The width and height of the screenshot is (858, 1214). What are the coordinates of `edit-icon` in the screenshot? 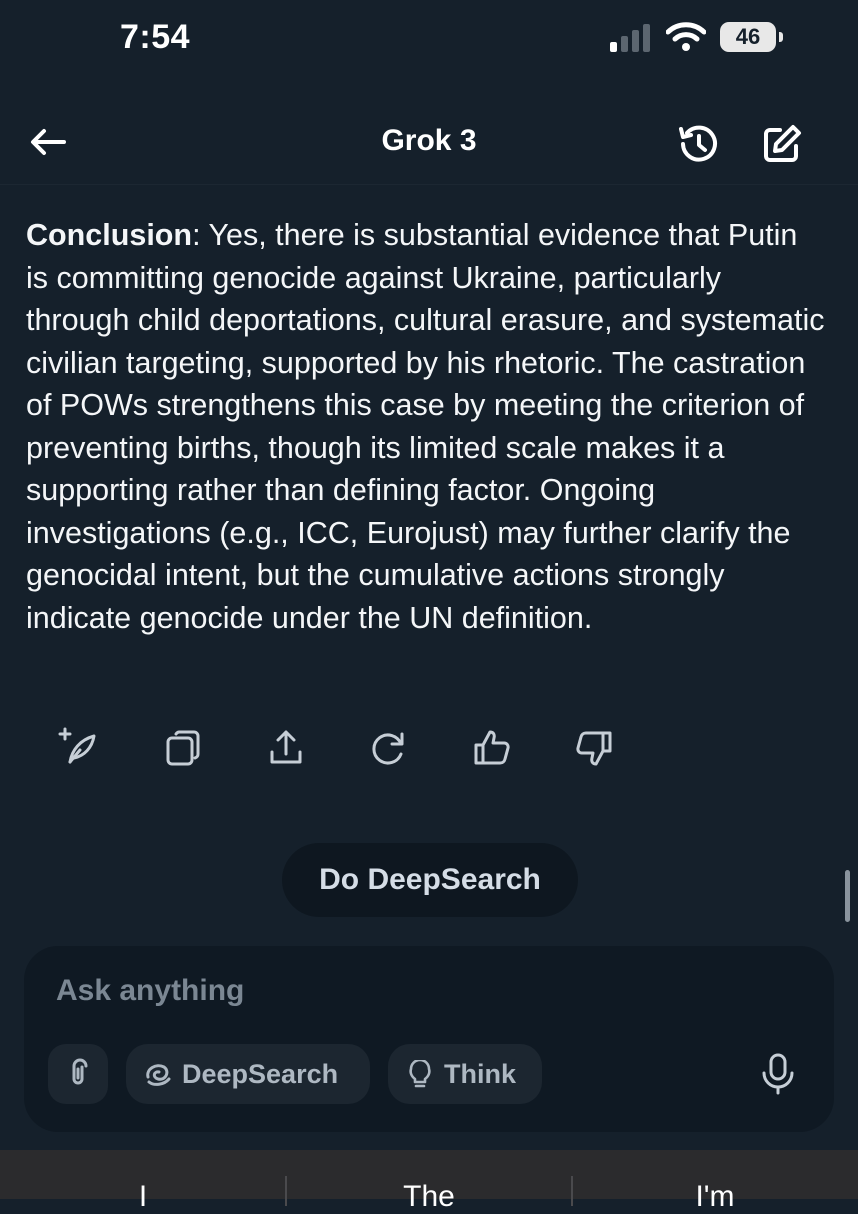 It's located at (80, 748).